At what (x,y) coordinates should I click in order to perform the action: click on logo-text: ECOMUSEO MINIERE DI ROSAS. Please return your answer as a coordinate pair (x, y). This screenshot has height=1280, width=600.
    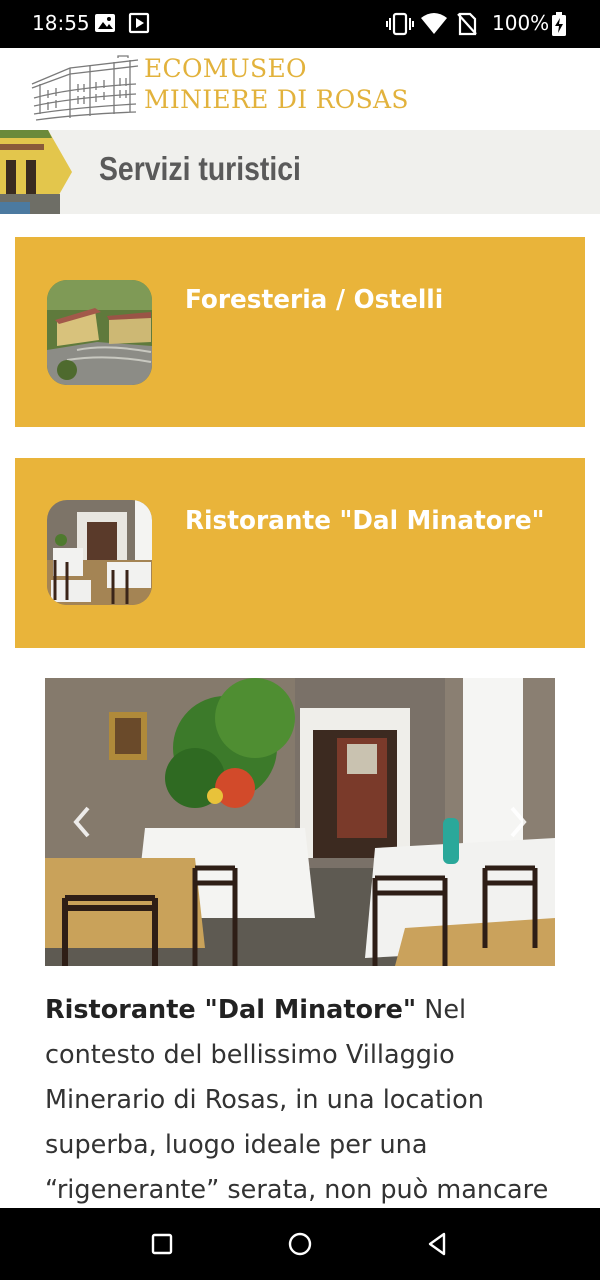
    Looking at the image, I should click on (276, 84).